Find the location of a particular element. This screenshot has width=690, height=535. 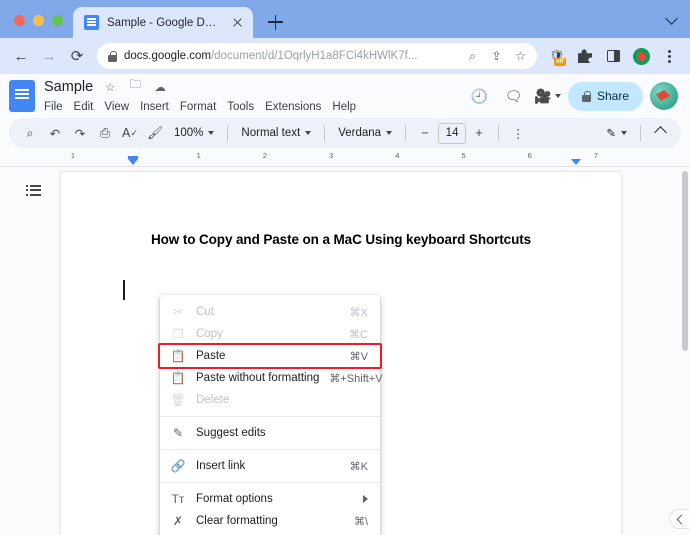

document-outline-button is located at coordinates (33, 190).